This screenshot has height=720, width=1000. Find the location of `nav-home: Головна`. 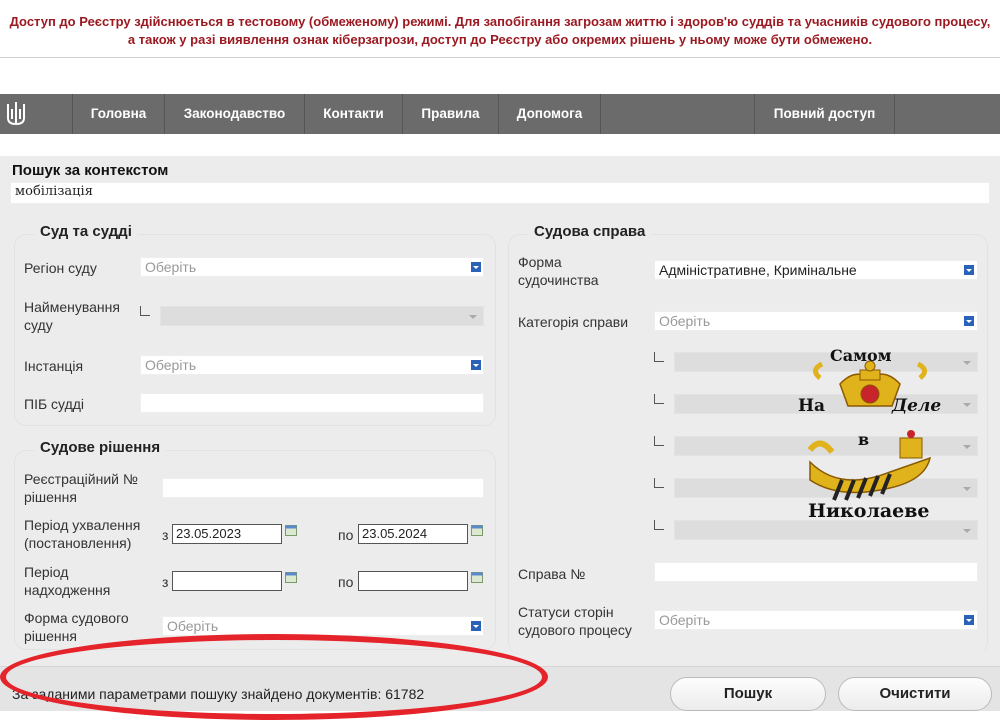

nav-home: Головна is located at coordinates (118, 114).